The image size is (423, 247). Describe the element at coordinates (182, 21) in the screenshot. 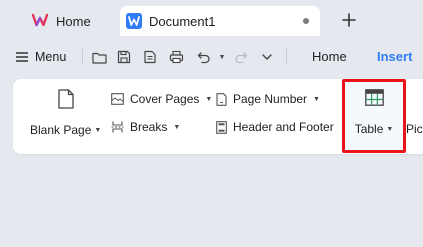

I see `tab-document-label: Document1` at that location.